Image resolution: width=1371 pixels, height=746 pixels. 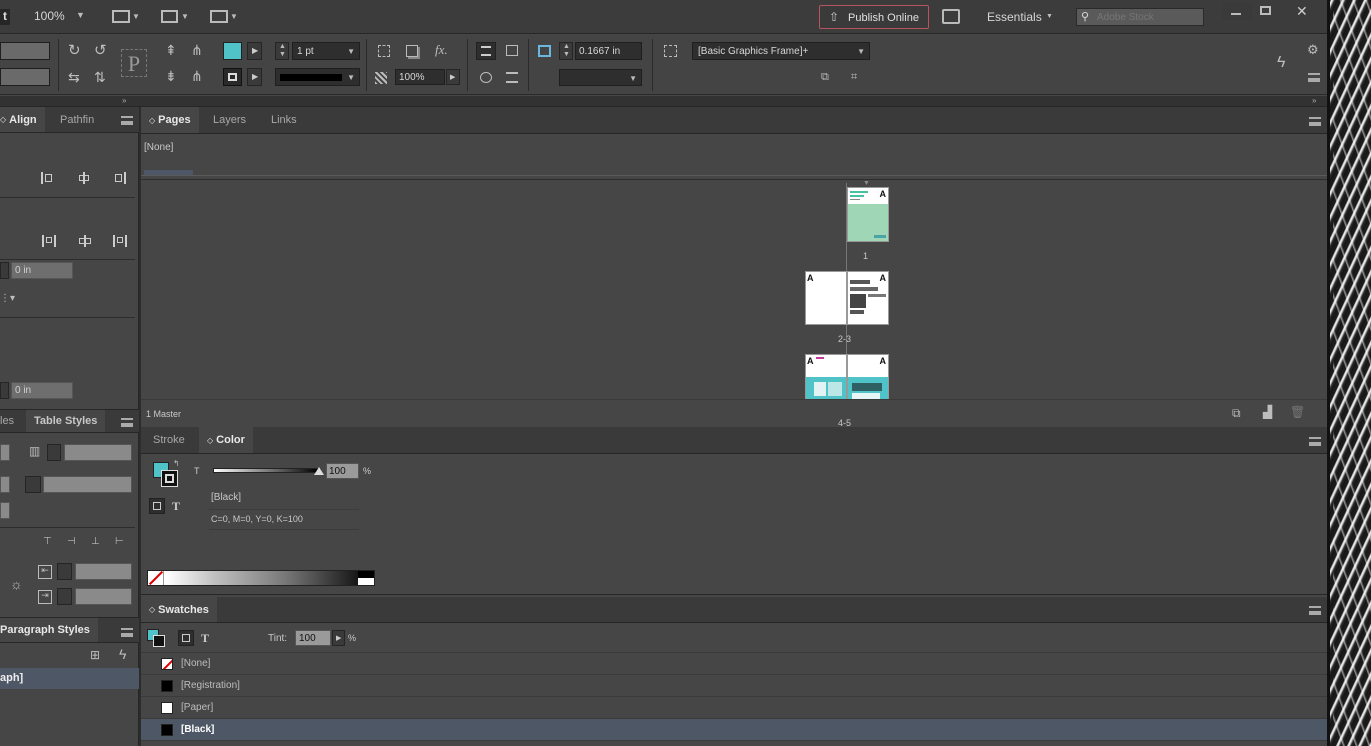 I want to click on distribute-left-icon, so click(x=49, y=241).